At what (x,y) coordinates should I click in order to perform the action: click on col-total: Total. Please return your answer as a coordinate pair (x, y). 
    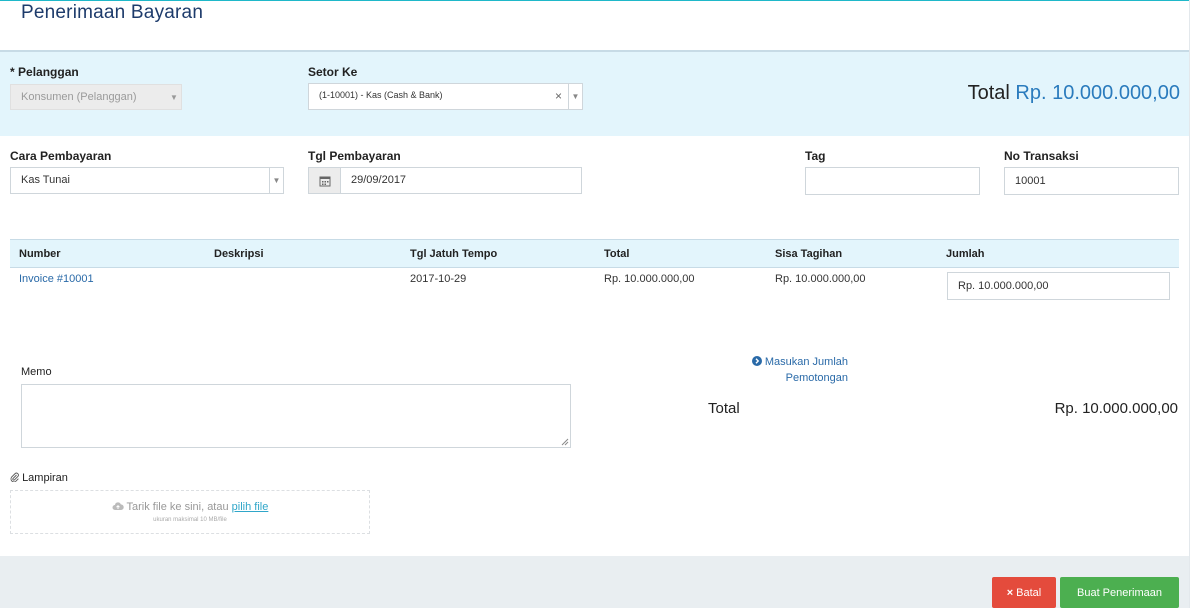
    Looking at the image, I should click on (617, 254).